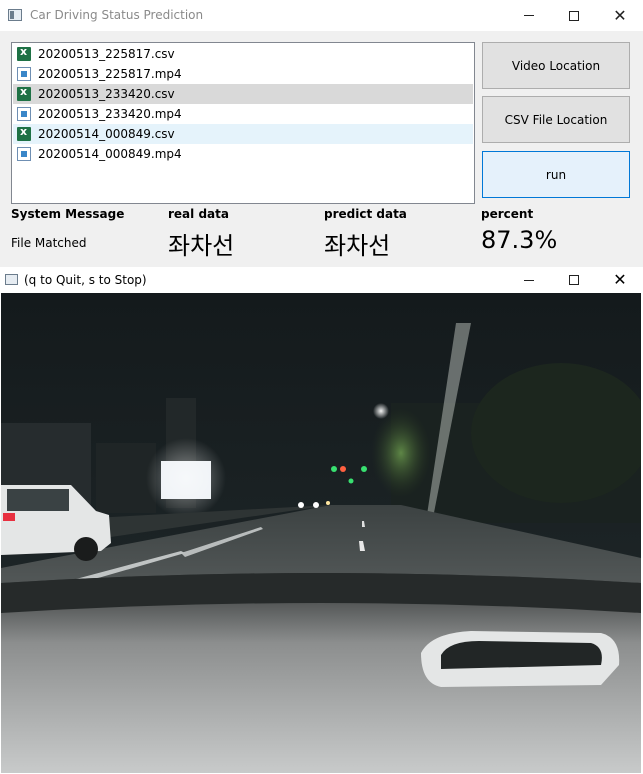 The height and width of the screenshot is (774, 643). I want to click on close-button: ✕, so click(620, 15).